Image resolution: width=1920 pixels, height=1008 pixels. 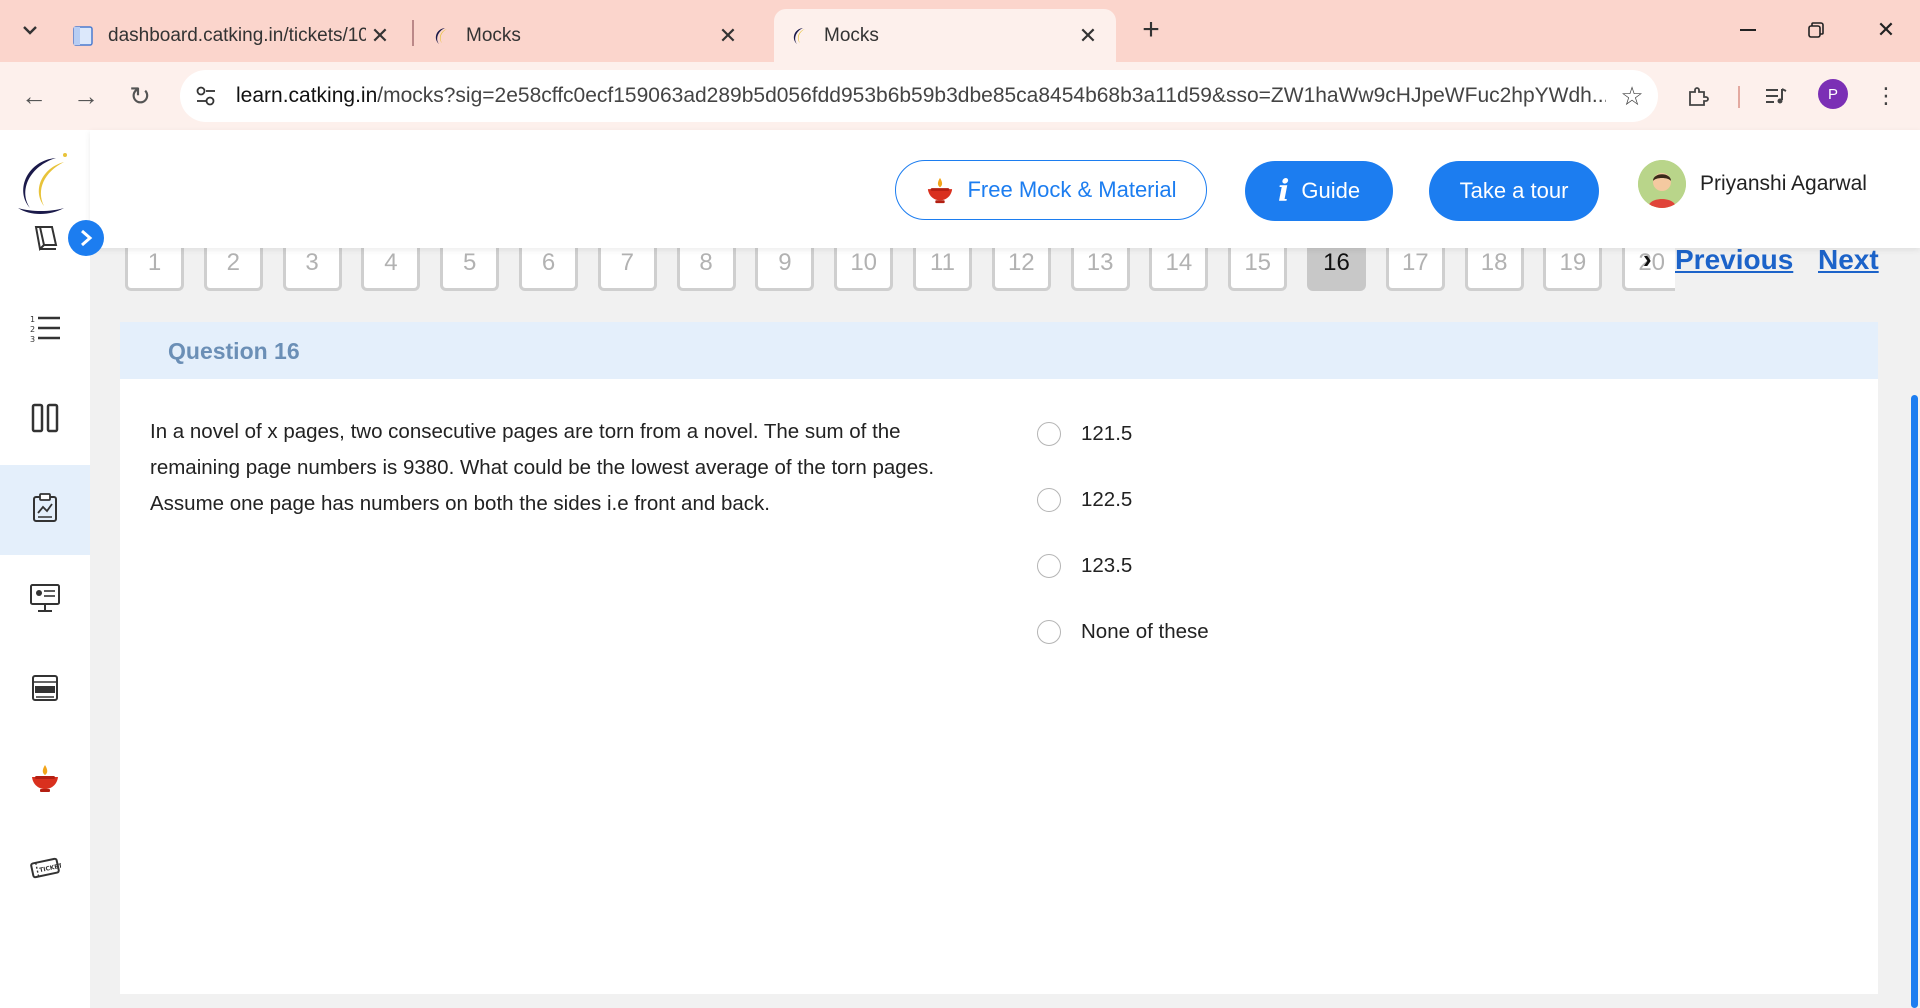 I want to click on avatar, so click(x=1662, y=184).